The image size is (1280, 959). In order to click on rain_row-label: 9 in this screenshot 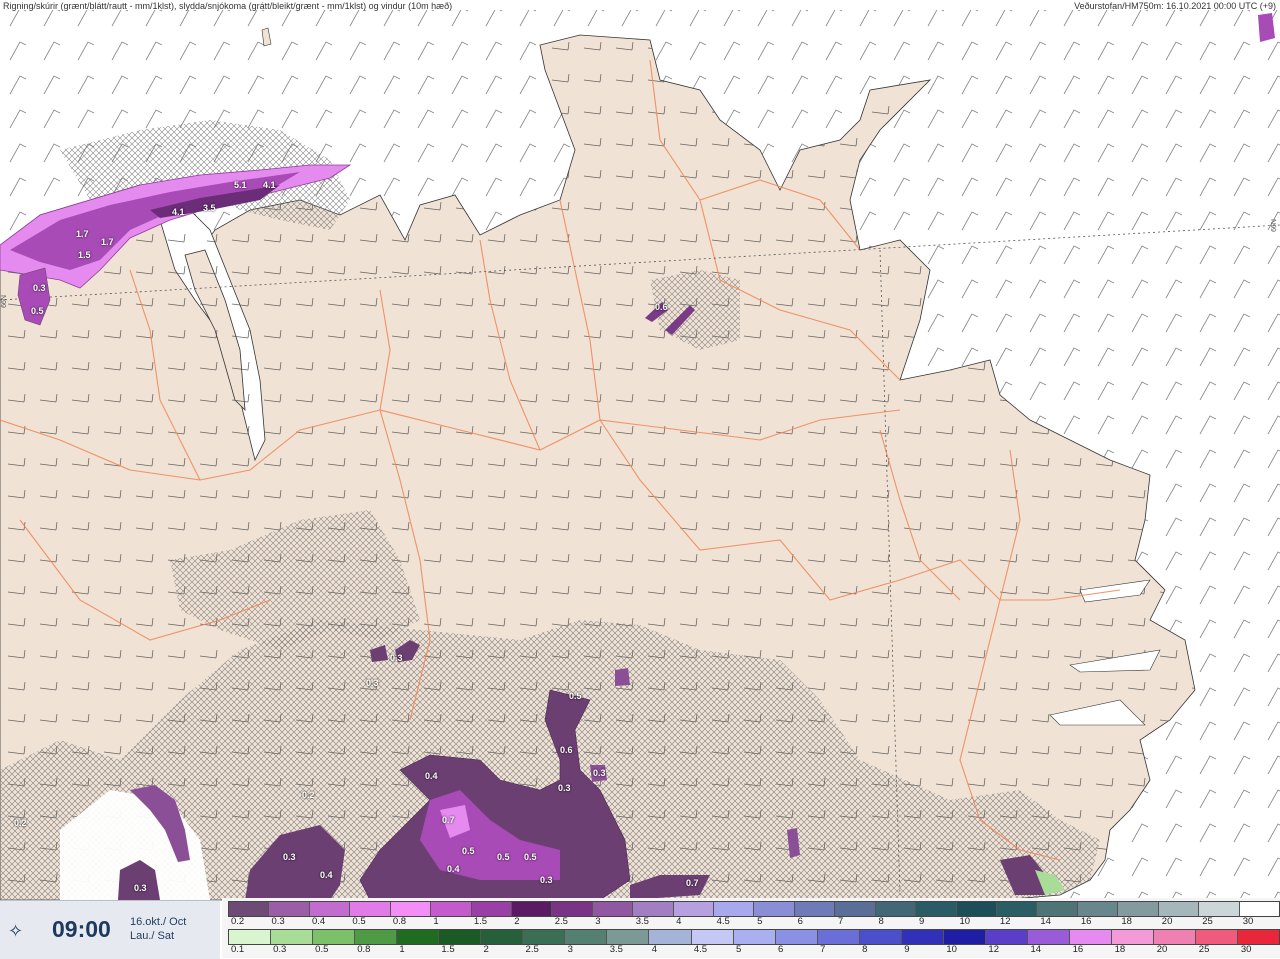, I will do `click(907, 949)`.